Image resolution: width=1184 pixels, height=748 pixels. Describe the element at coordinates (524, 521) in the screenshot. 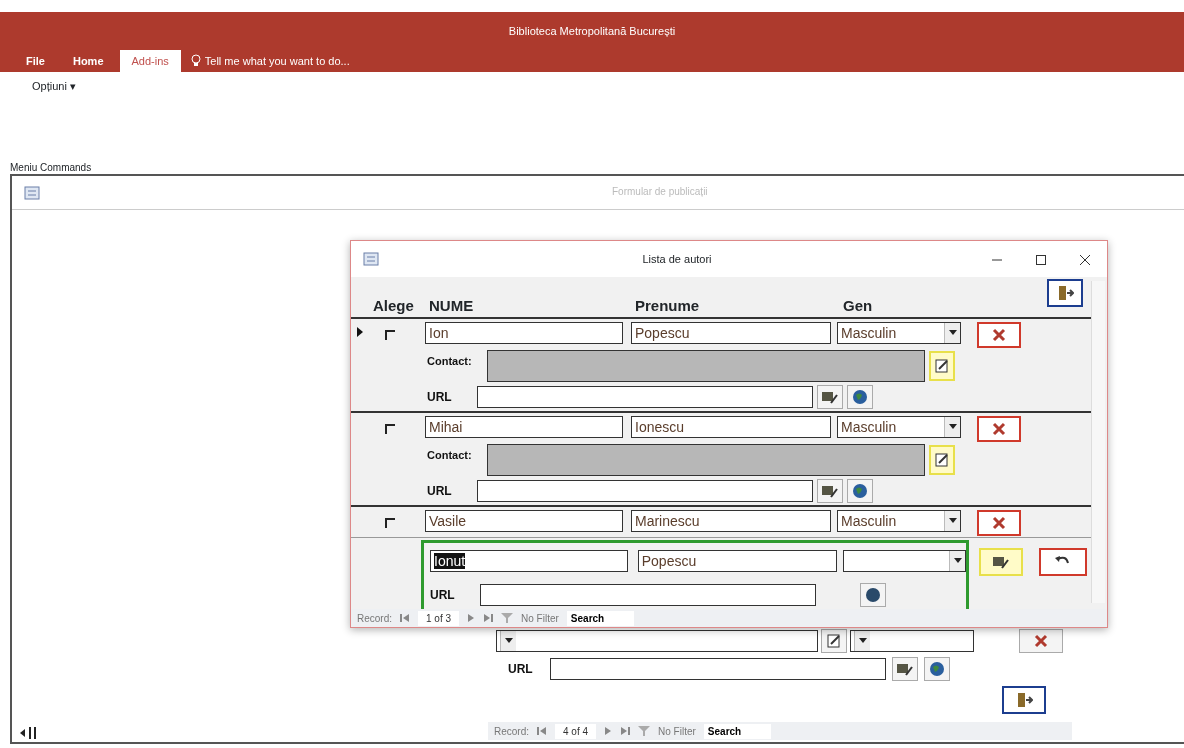

I see `name-field: Vasile` at that location.